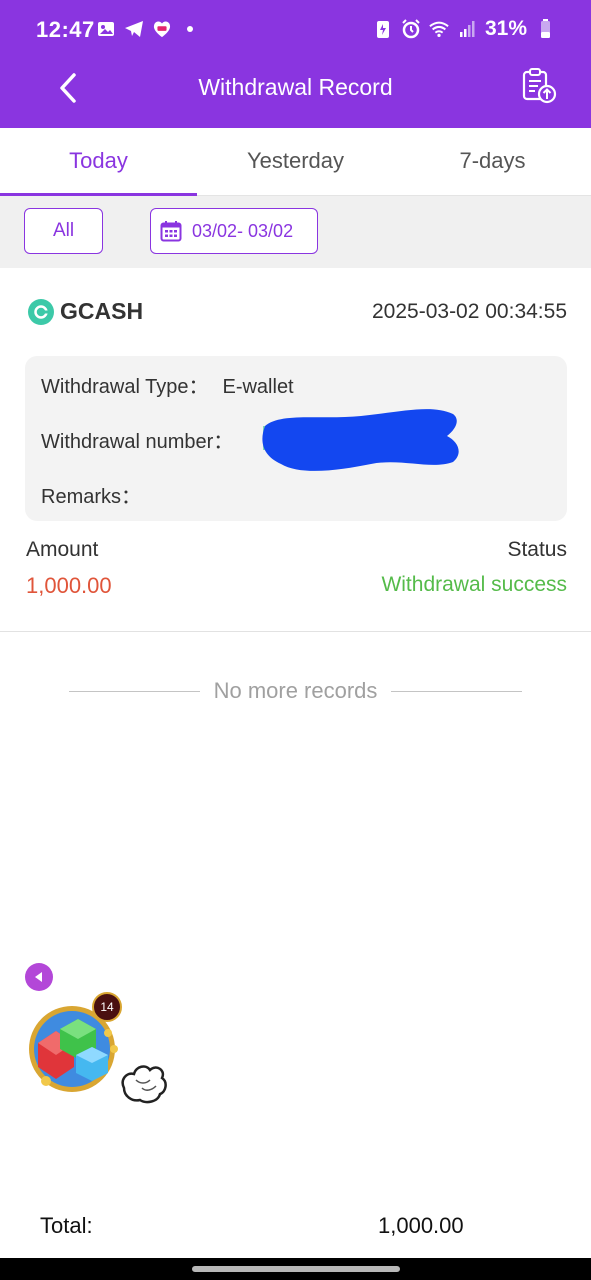 The image size is (591, 1280). What do you see at coordinates (148, 29) in the screenshot?
I see `notification-icons` at bounding box center [148, 29].